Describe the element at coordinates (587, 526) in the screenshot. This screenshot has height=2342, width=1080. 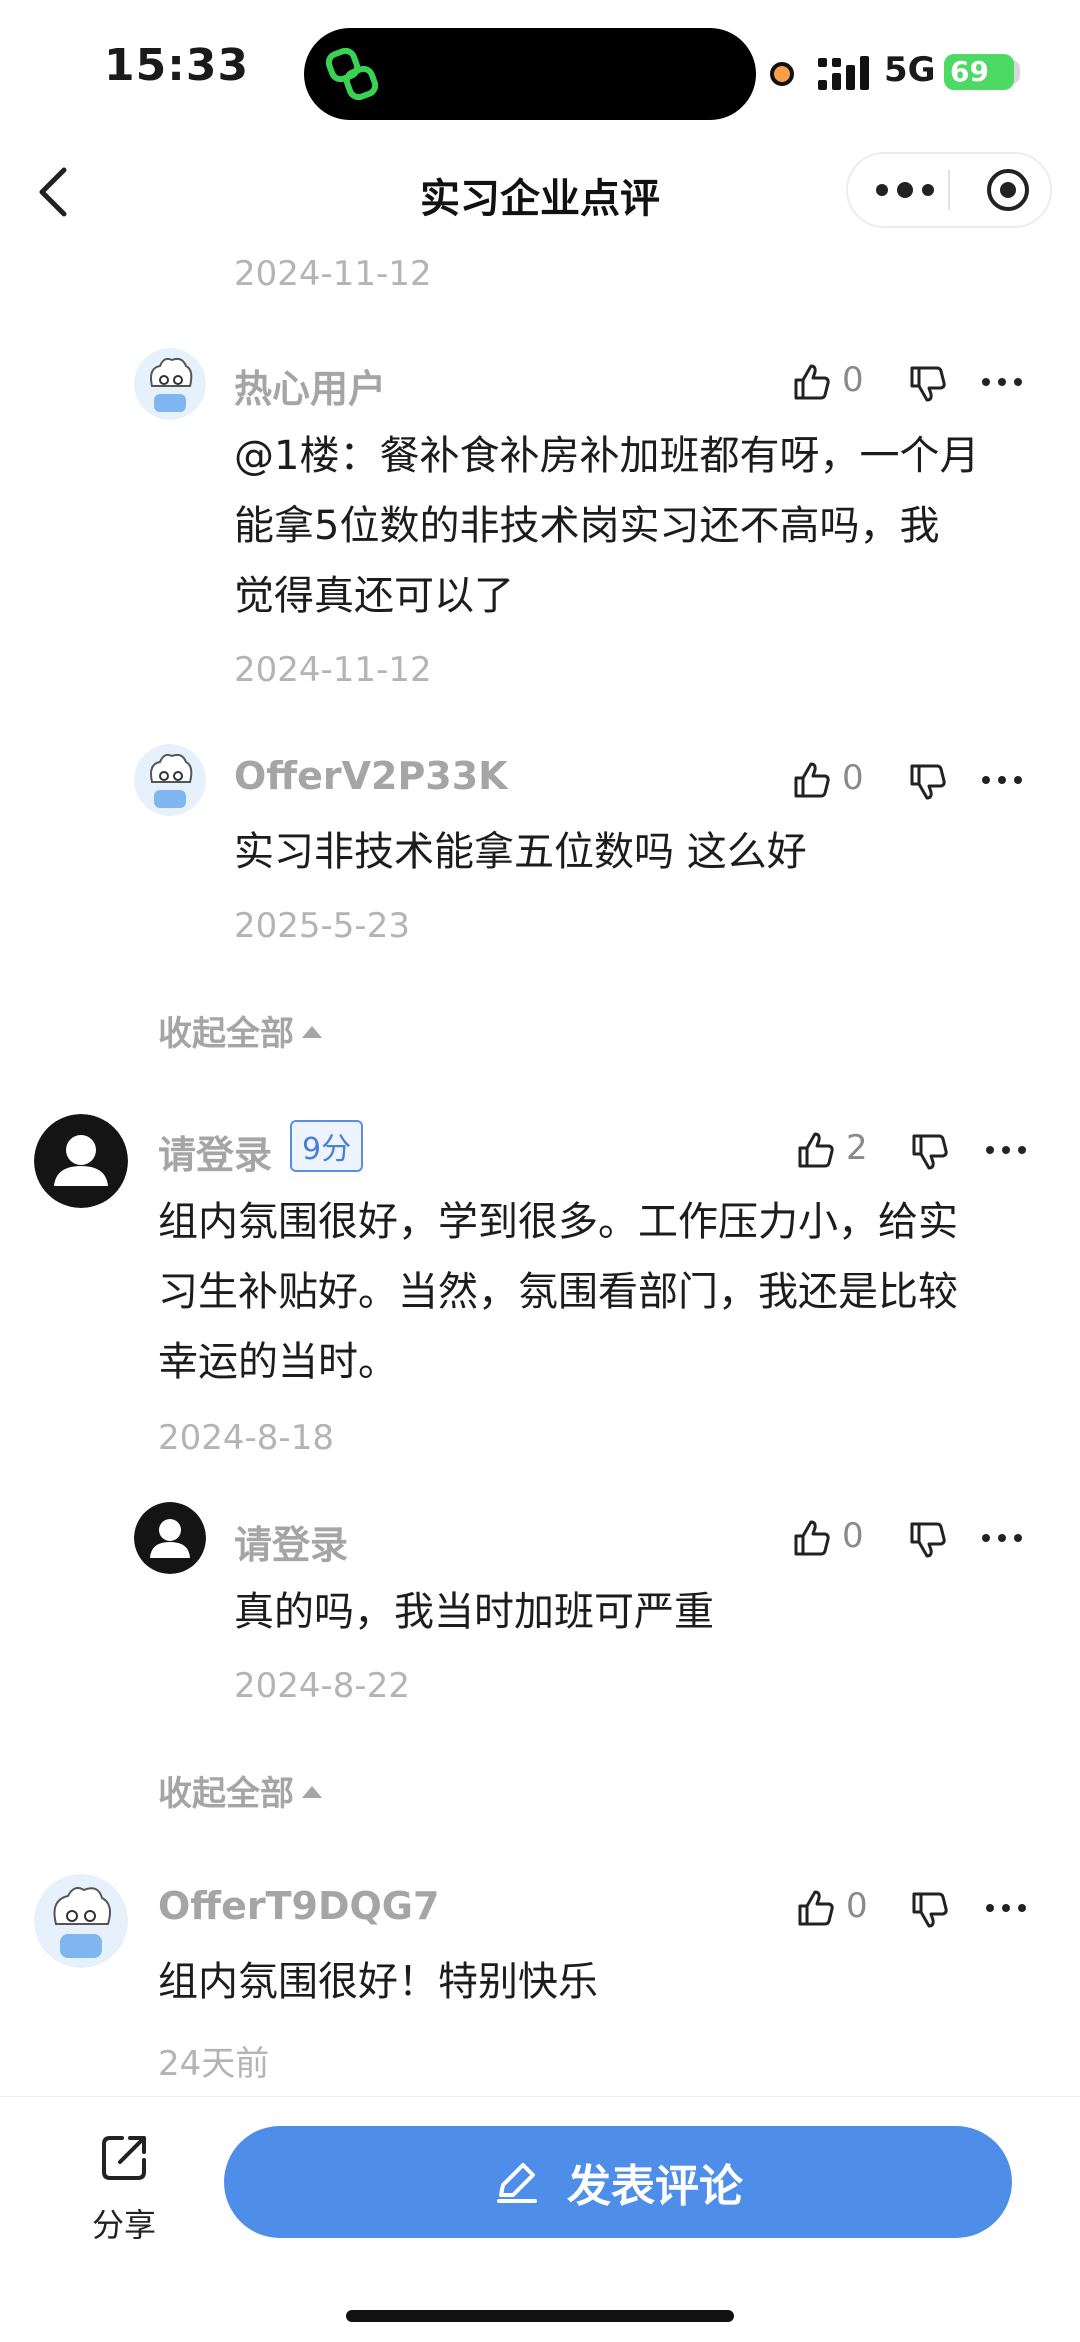
I see `comment-text: 能拿5位数的非技术岗实习还不高吗，我` at that location.